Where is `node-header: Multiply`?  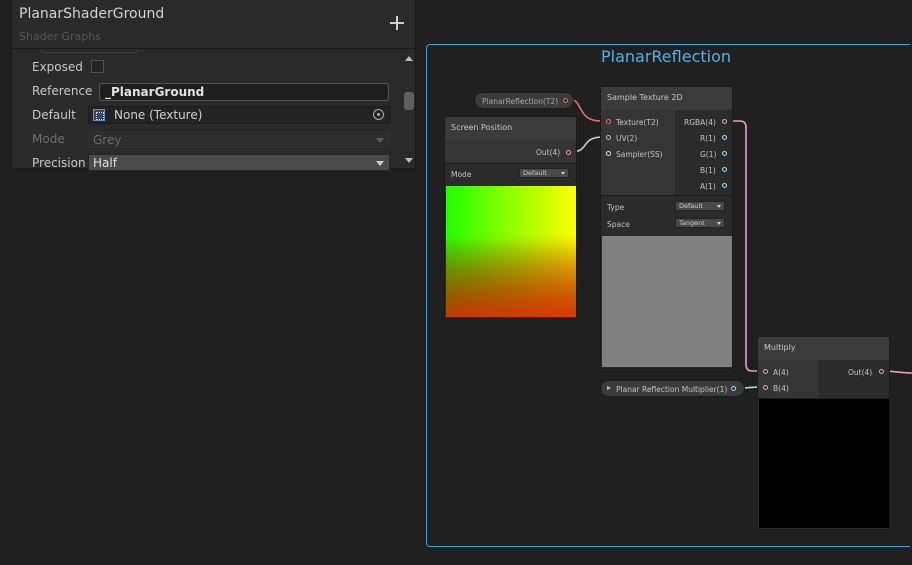
node-header: Multiply is located at coordinates (823, 348).